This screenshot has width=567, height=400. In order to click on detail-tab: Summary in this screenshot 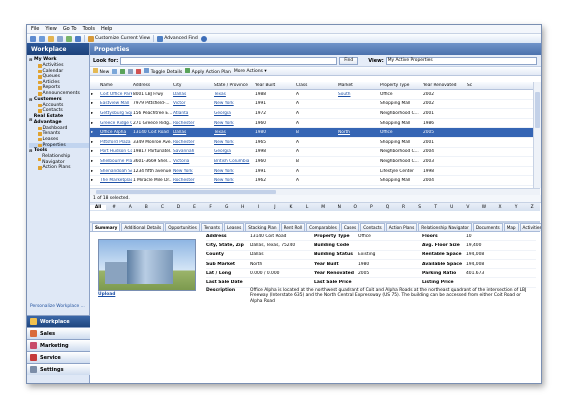, I will do `click(106, 227)`.